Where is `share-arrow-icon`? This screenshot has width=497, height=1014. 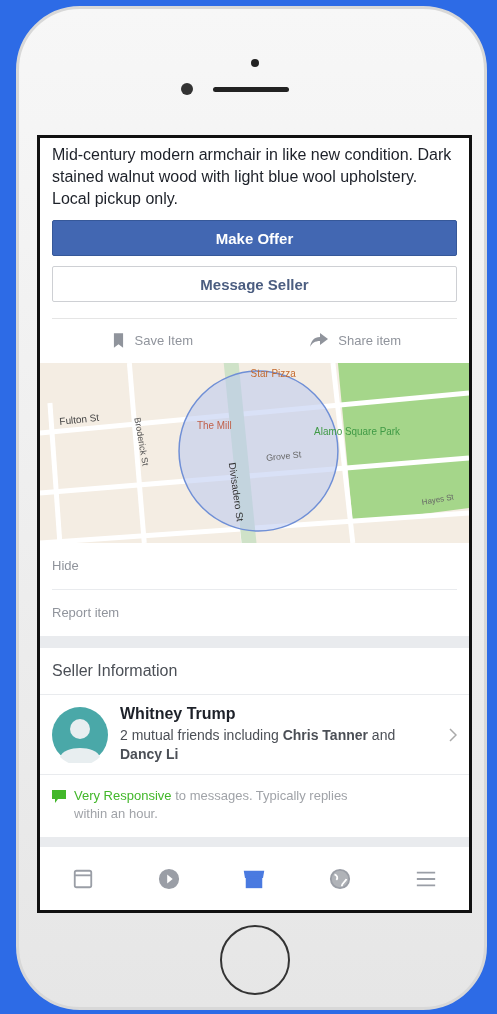
share-arrow-icon is located at coordinates (319, 340).